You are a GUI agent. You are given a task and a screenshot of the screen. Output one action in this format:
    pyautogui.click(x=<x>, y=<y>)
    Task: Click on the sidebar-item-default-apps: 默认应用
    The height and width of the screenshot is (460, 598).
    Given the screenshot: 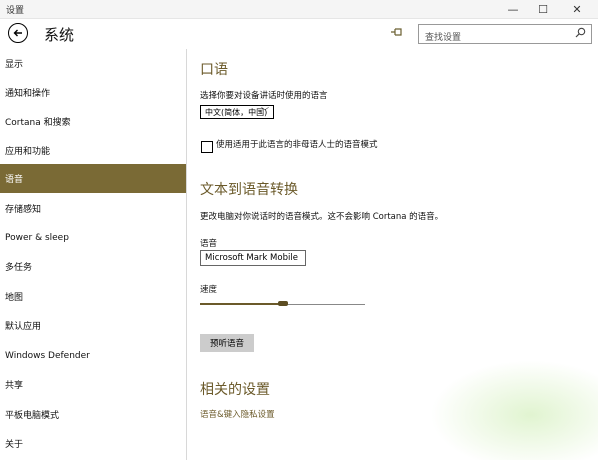 What is the action you would take?
    pyautogui.click(x=93, y=325)
    